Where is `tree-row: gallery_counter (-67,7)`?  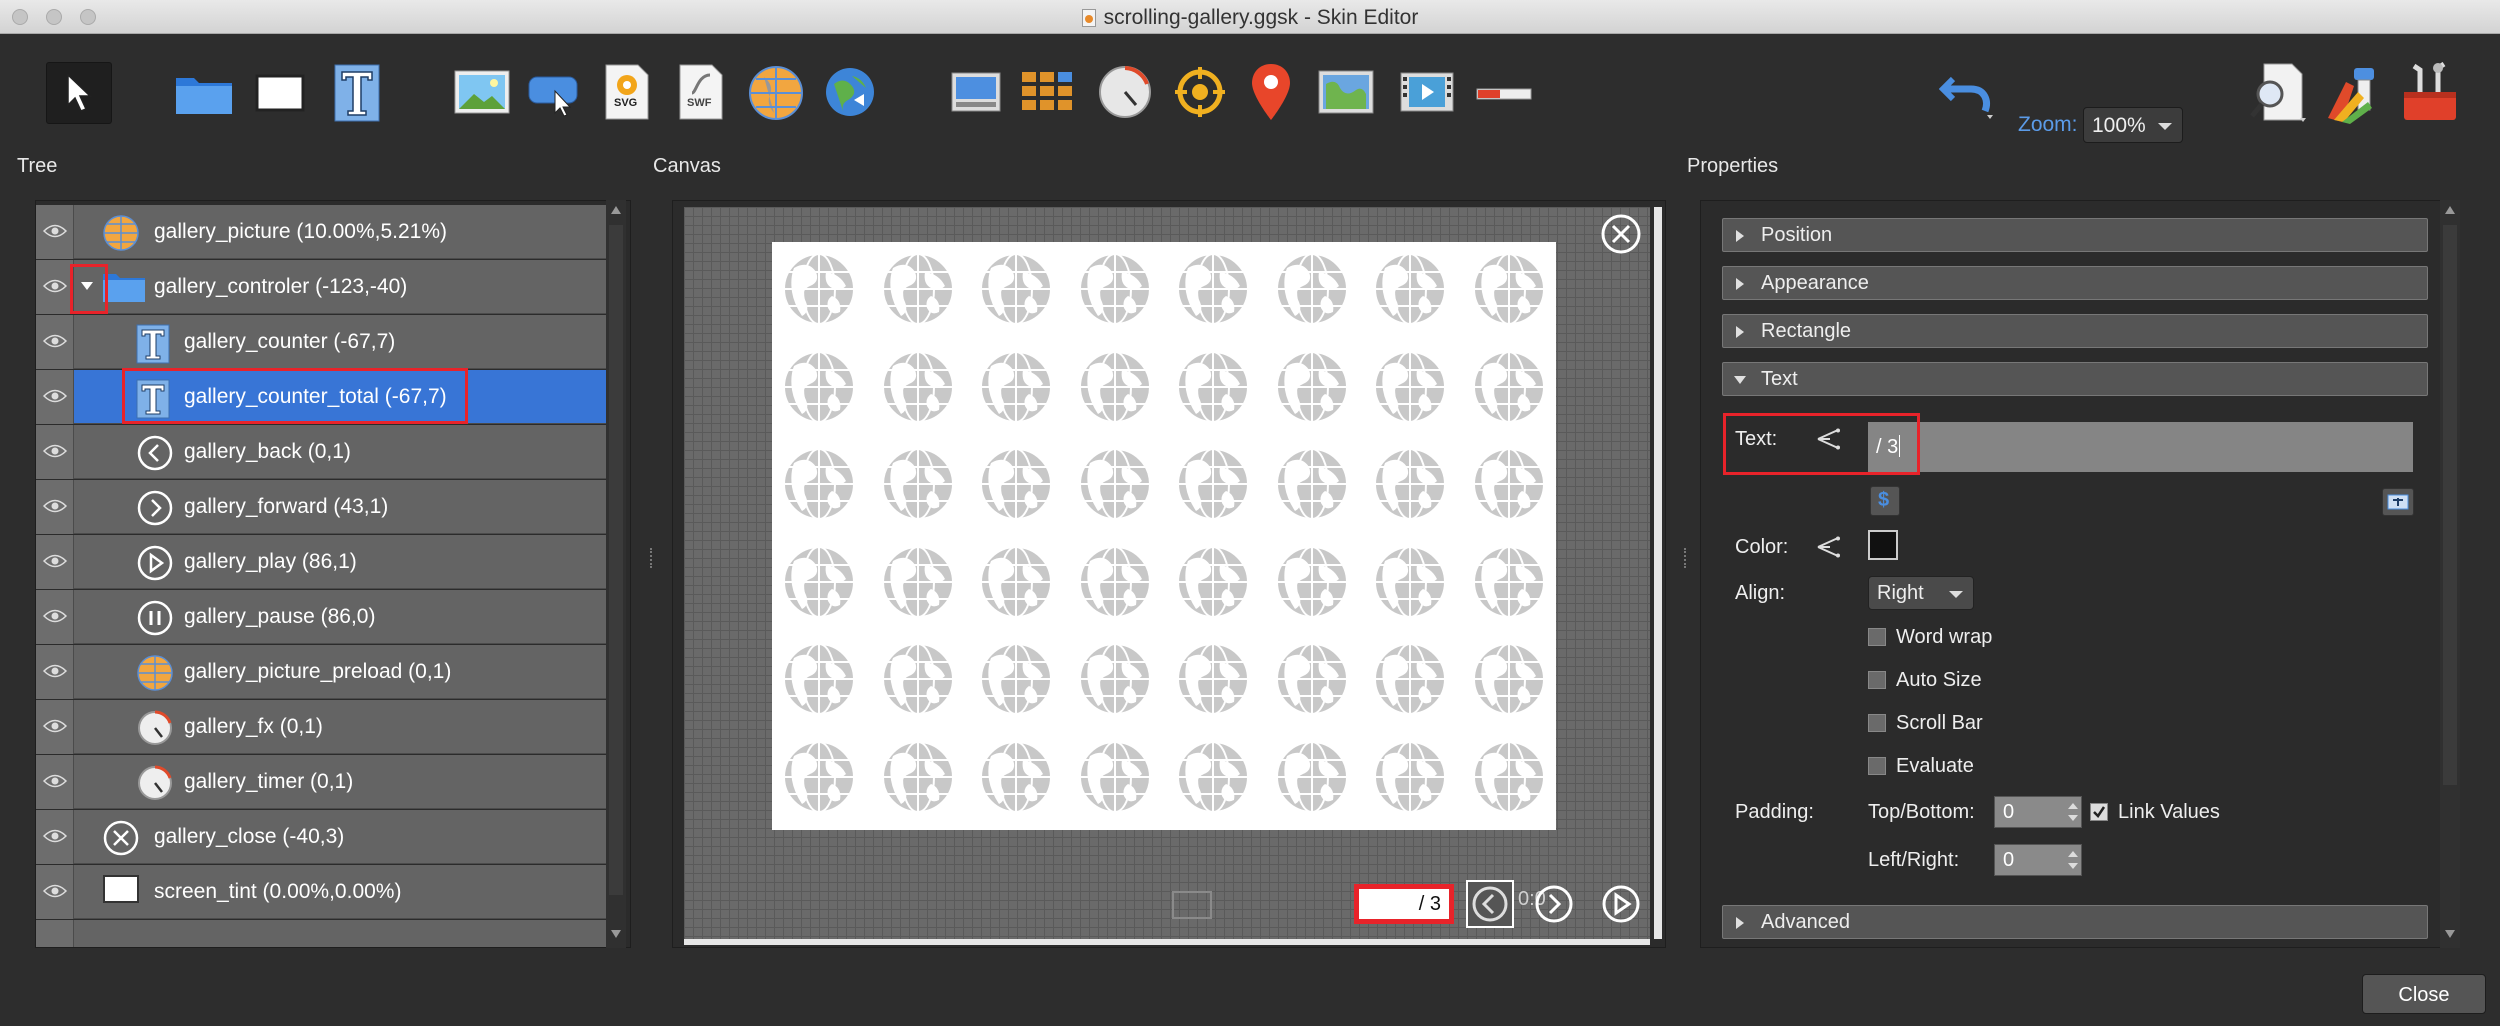
tree-row: gallery_counter (-67,7) is located at coordinates (321, 342).